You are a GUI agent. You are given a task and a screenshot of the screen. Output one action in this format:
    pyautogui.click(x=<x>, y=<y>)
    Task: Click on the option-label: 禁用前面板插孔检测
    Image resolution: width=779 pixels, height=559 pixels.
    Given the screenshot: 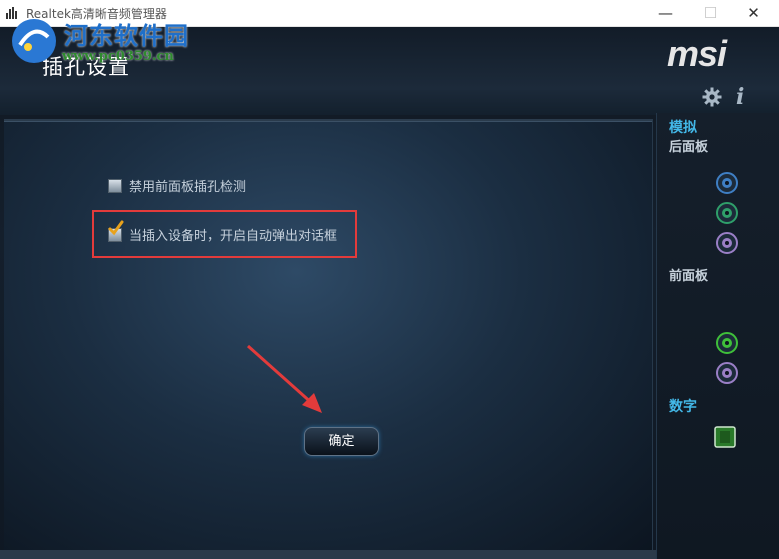 What is the action you would take?
    pyautogui.click(x=188, y=187)
    